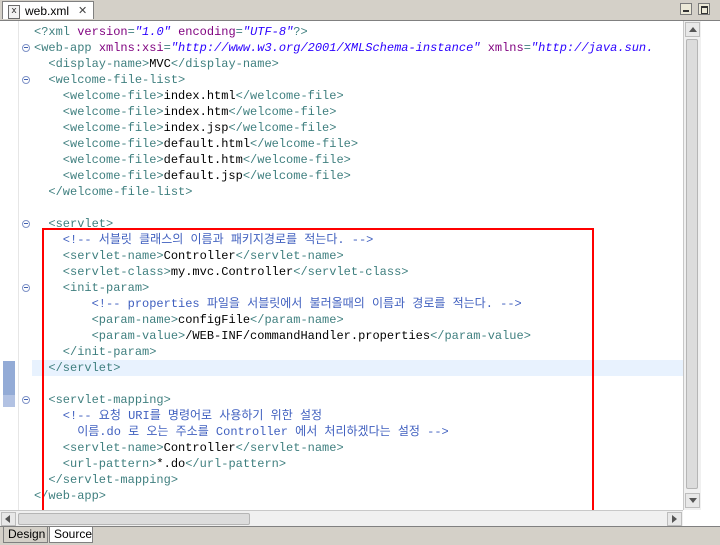  What do you see at coordinates (102, 32) in the screenshot?
I see `attribute-name: version` at bounding box center [102, 32].